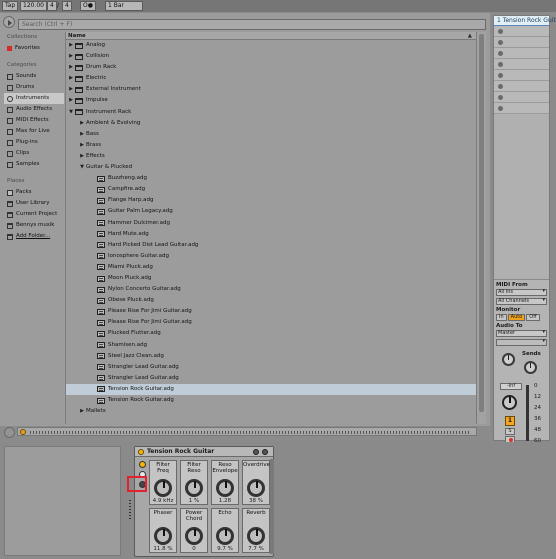  What do you see at coordinates (271, 356) in the screenshot?
I see `preset-item: Steel Jazz Clean.adg` at bounding box center [271, 356].